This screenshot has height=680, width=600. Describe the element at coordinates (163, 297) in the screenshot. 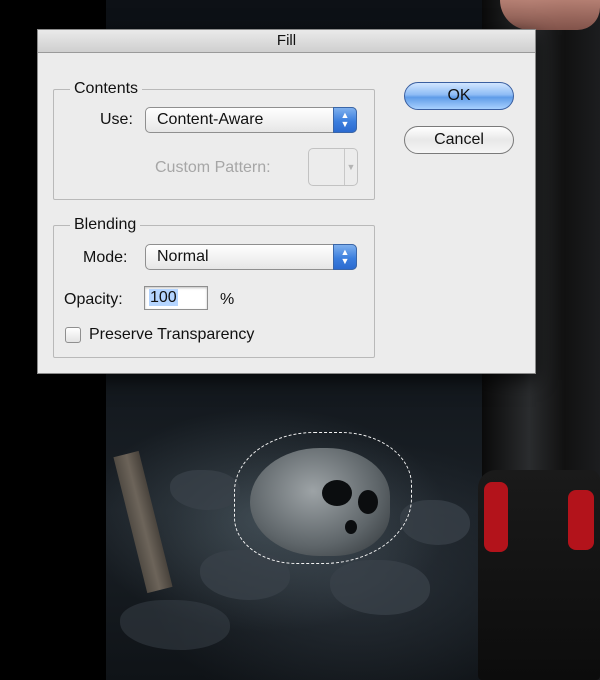

I see `opacity-value: 100` at that location.